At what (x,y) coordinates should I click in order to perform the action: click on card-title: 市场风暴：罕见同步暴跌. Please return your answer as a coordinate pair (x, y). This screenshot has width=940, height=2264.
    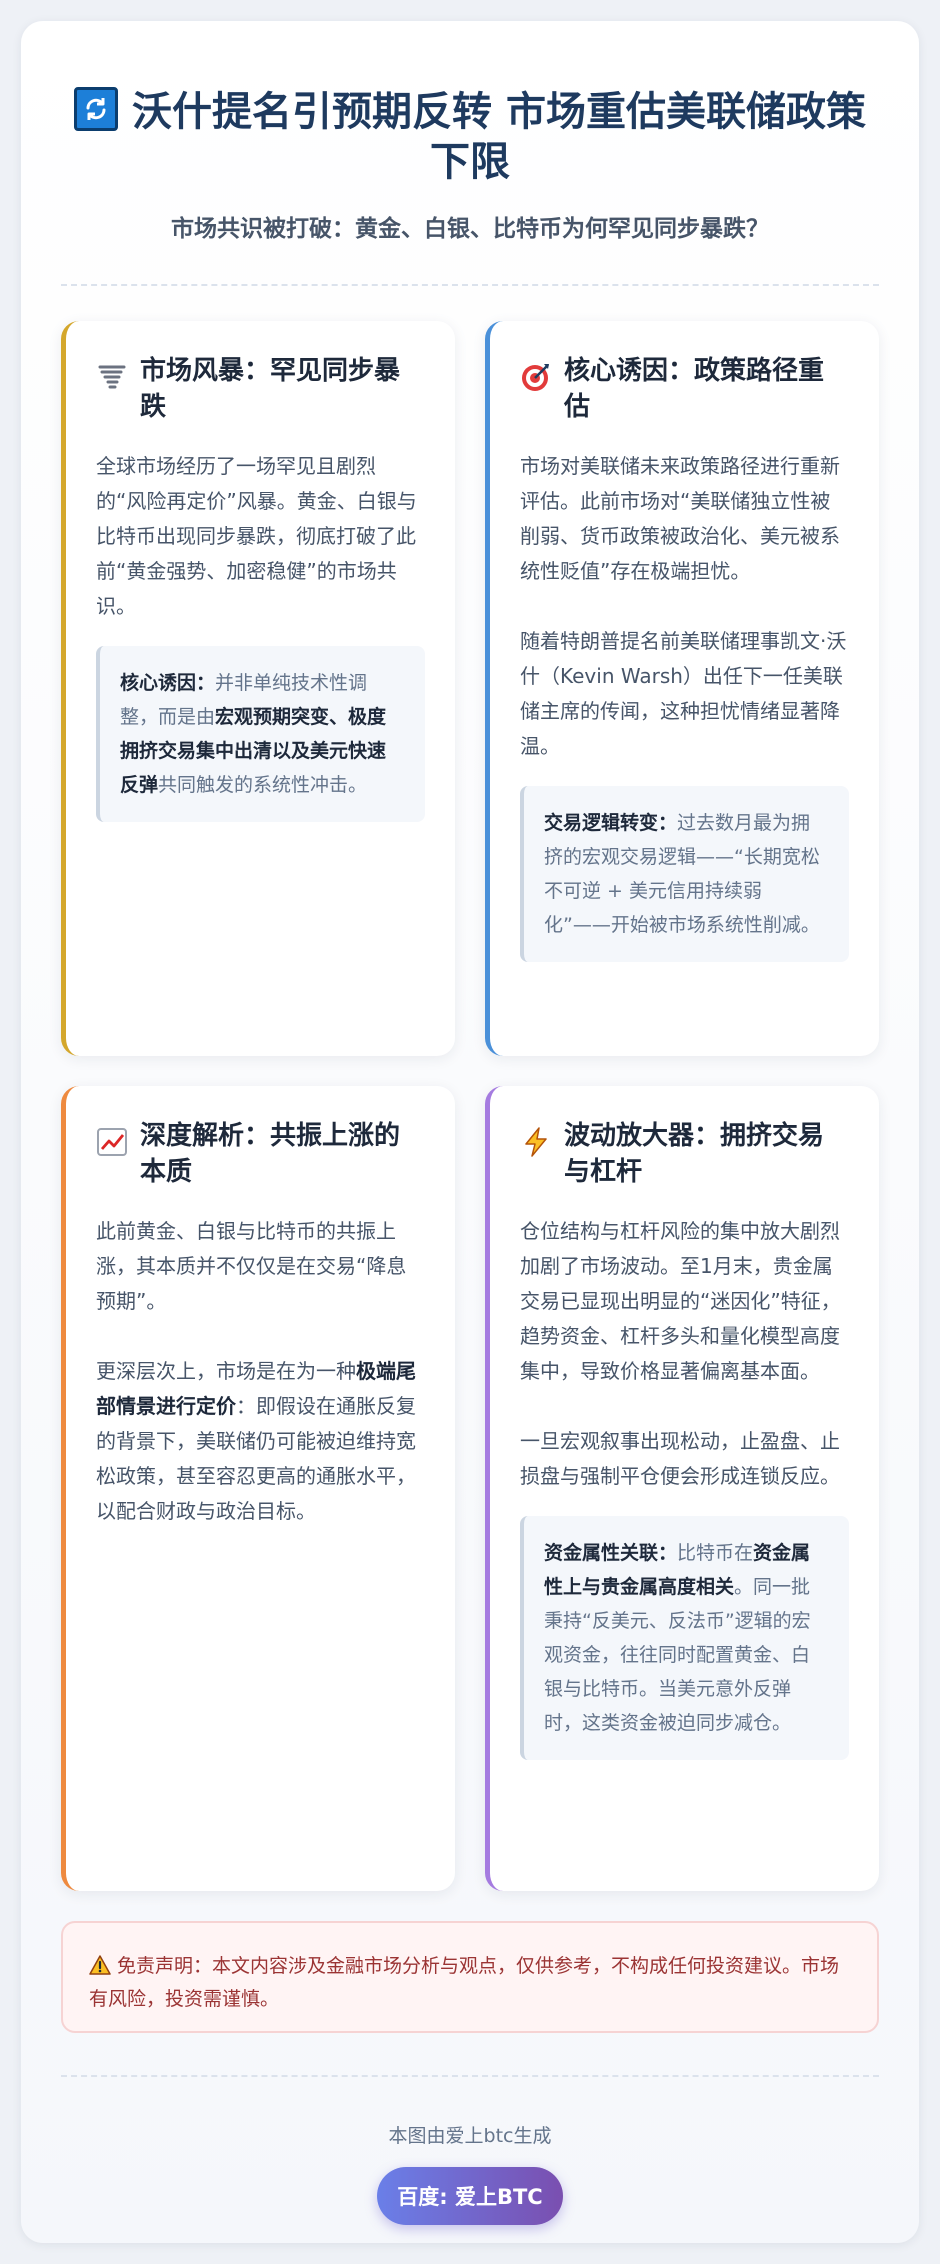
    Looking at the image, I should click on (270, 389).